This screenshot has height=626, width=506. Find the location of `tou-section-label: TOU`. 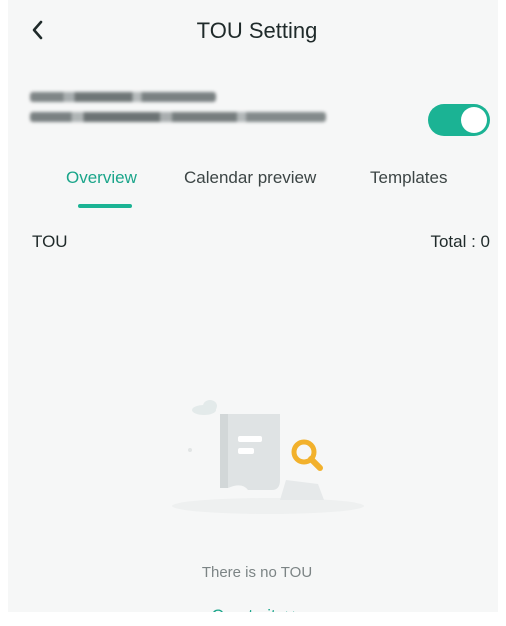

tou-section-label: TOU is located at coordinates (50, 241).